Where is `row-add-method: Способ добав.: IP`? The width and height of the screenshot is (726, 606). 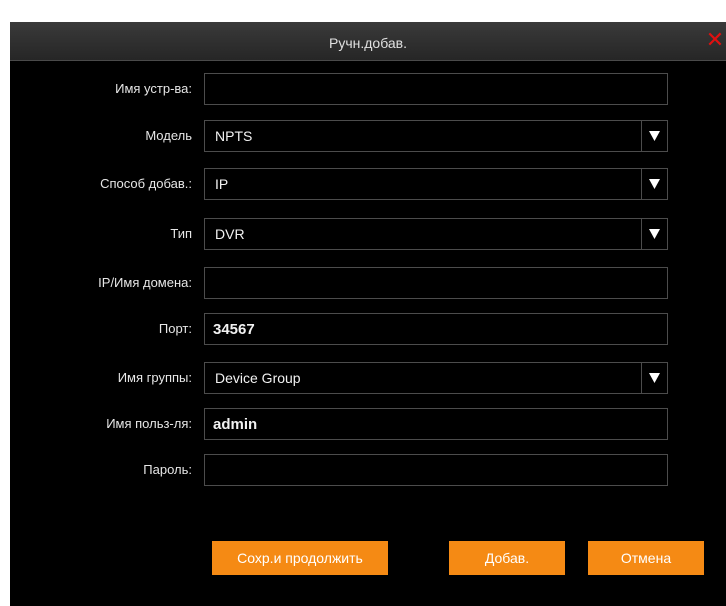 row-add-method: Способ добав.: IP is located at coordinates (368, 184).